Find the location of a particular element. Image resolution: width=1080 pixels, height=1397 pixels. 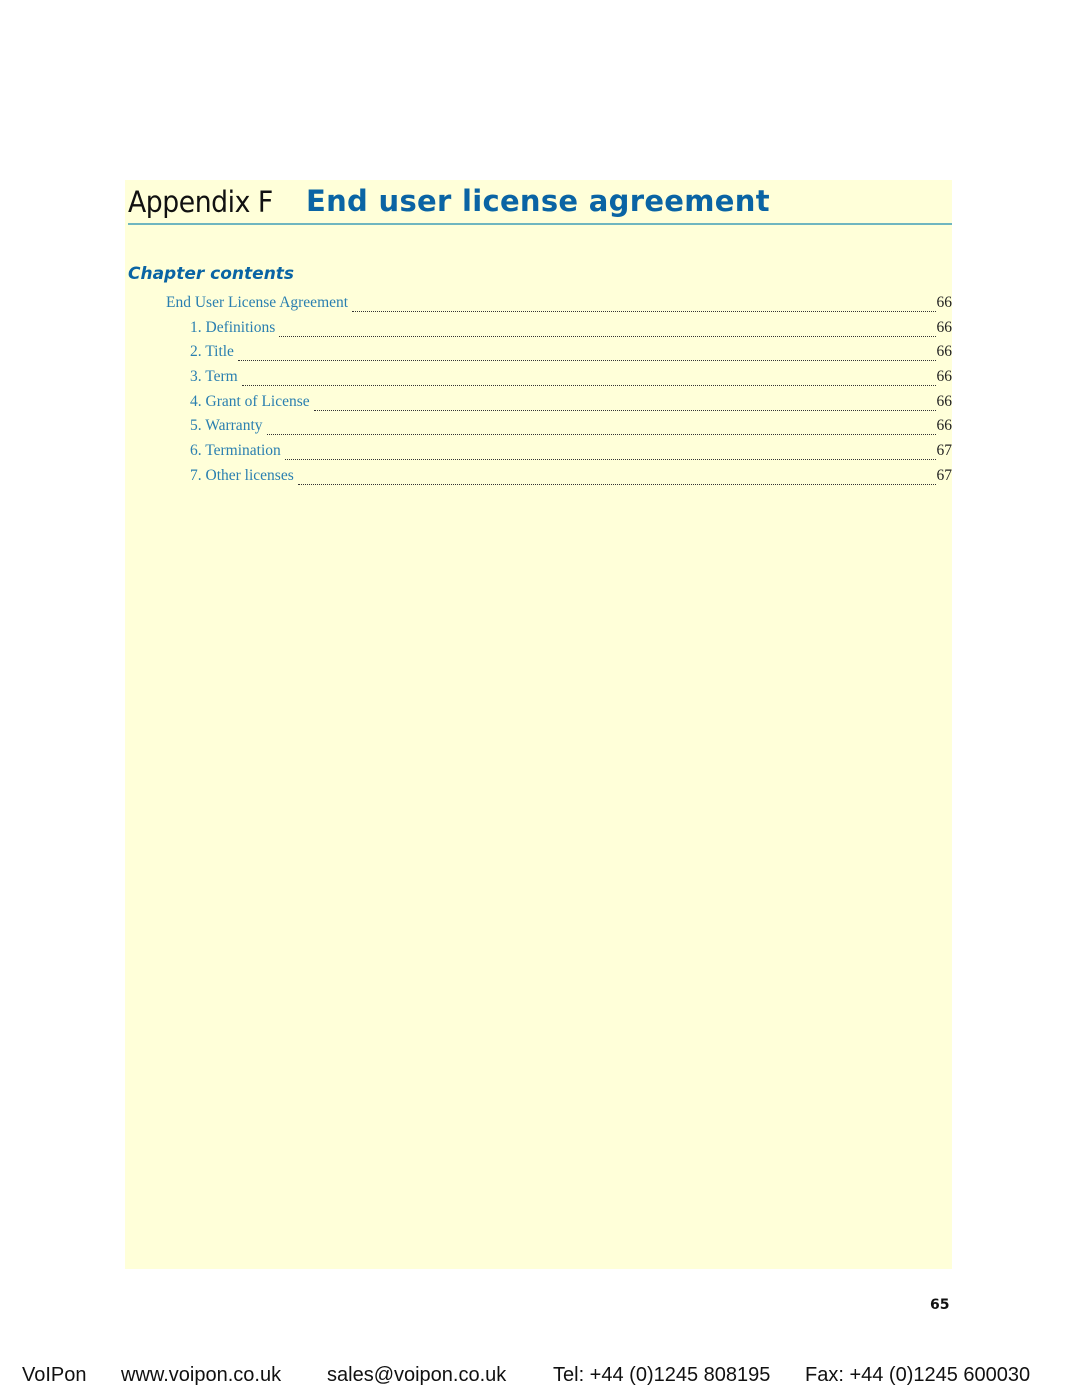

toc-entry-label: 5. Warranty is located at coordinates (228, 426).